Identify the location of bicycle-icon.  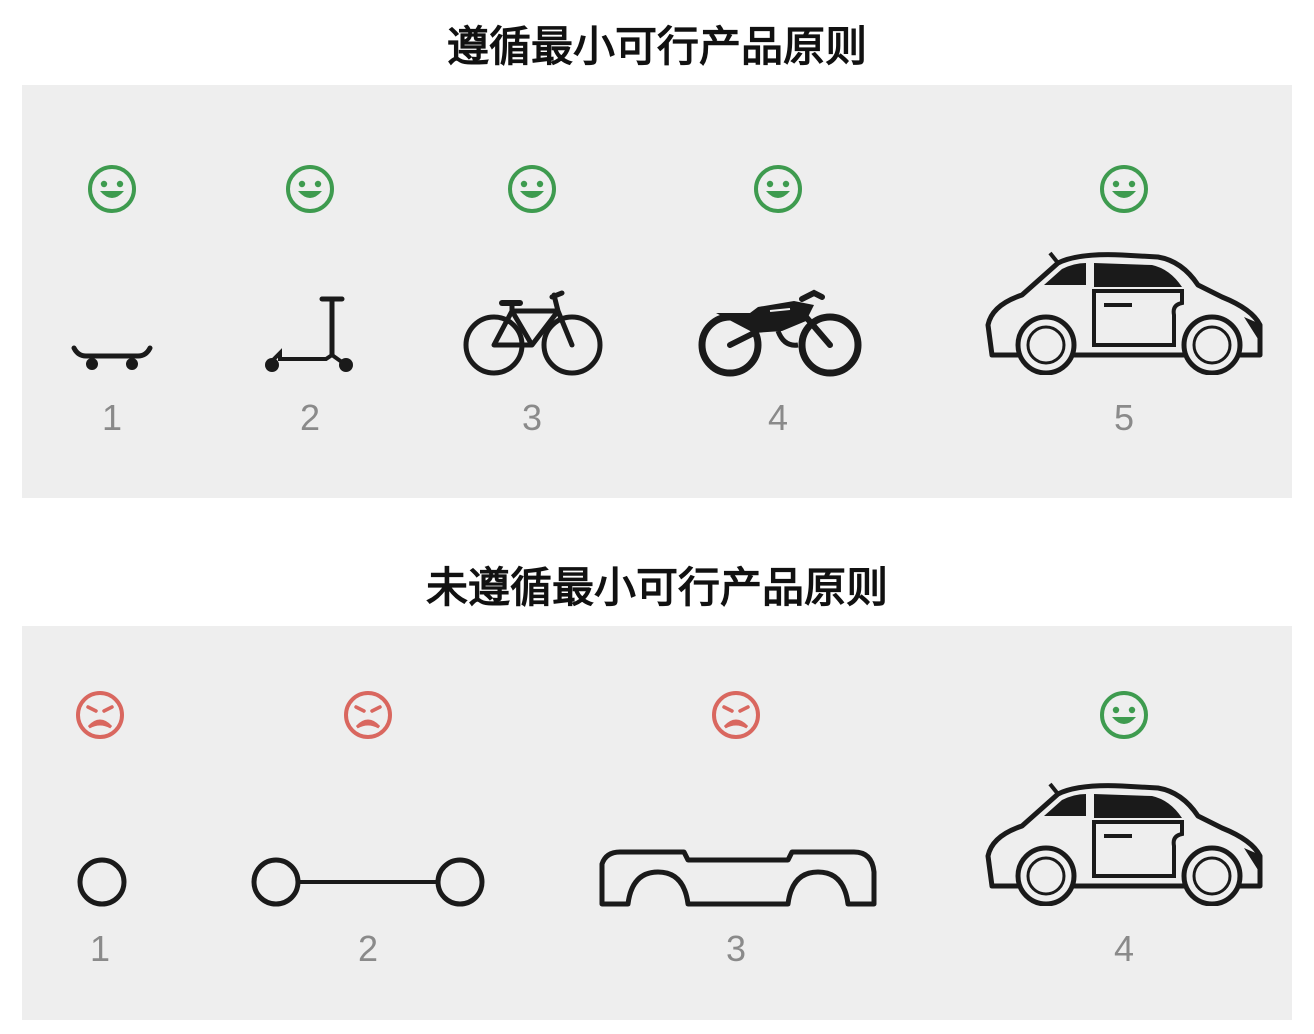
(533, 333).